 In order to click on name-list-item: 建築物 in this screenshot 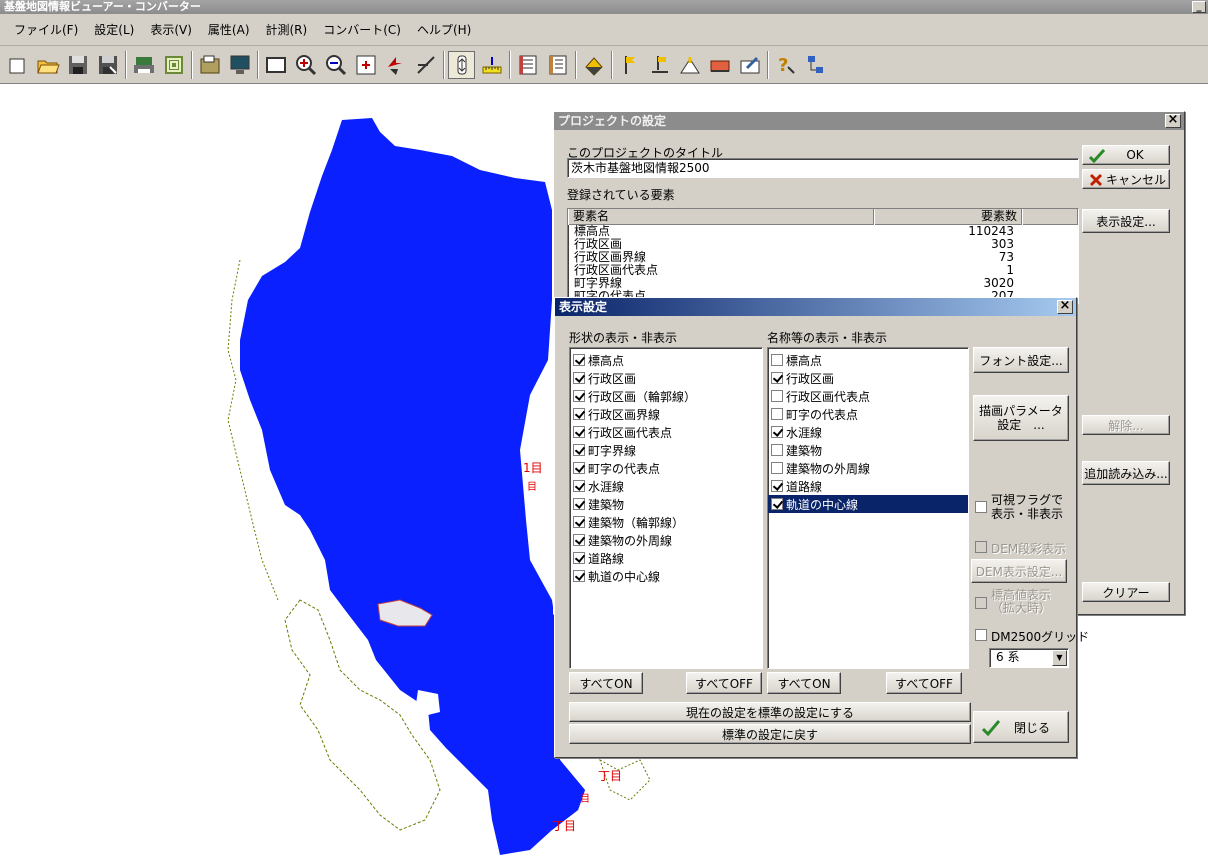, I will do `click(868, 450)`.